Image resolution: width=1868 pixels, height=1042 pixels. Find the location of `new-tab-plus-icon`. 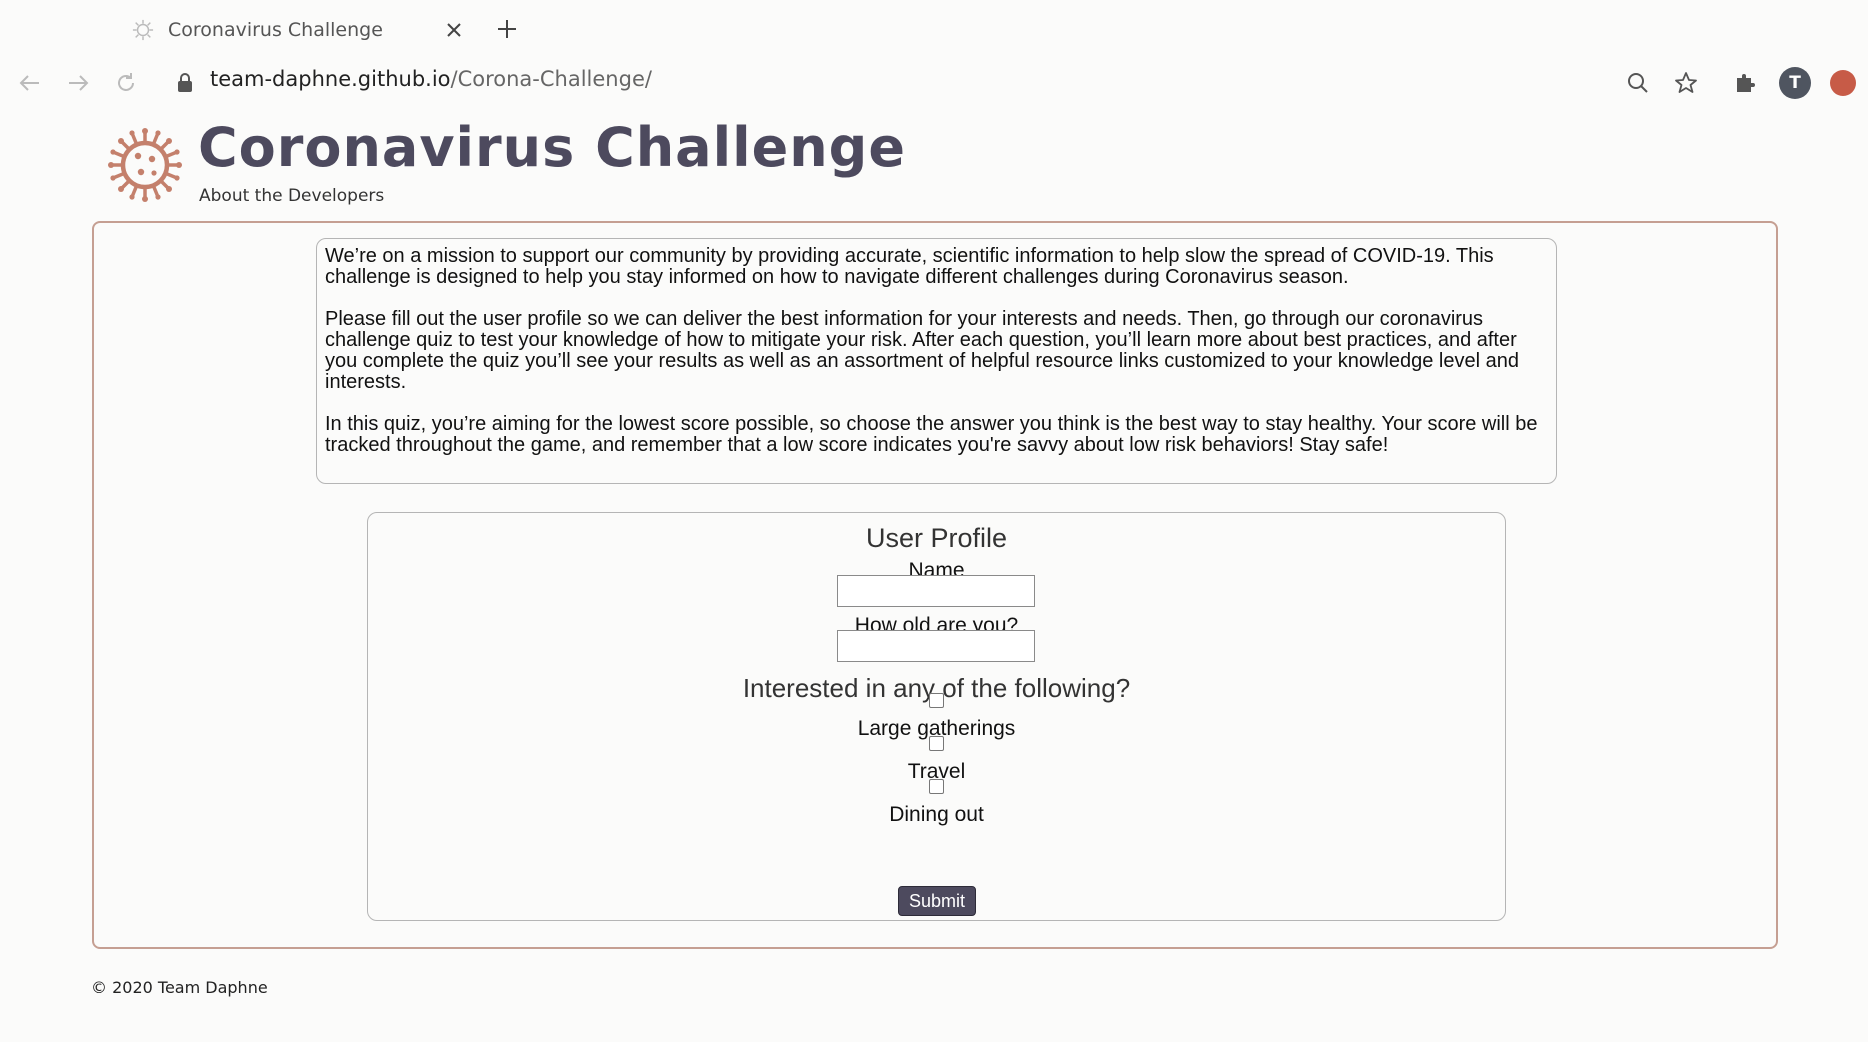

new-tab-plus-icon is located at coordinates (507, 29).